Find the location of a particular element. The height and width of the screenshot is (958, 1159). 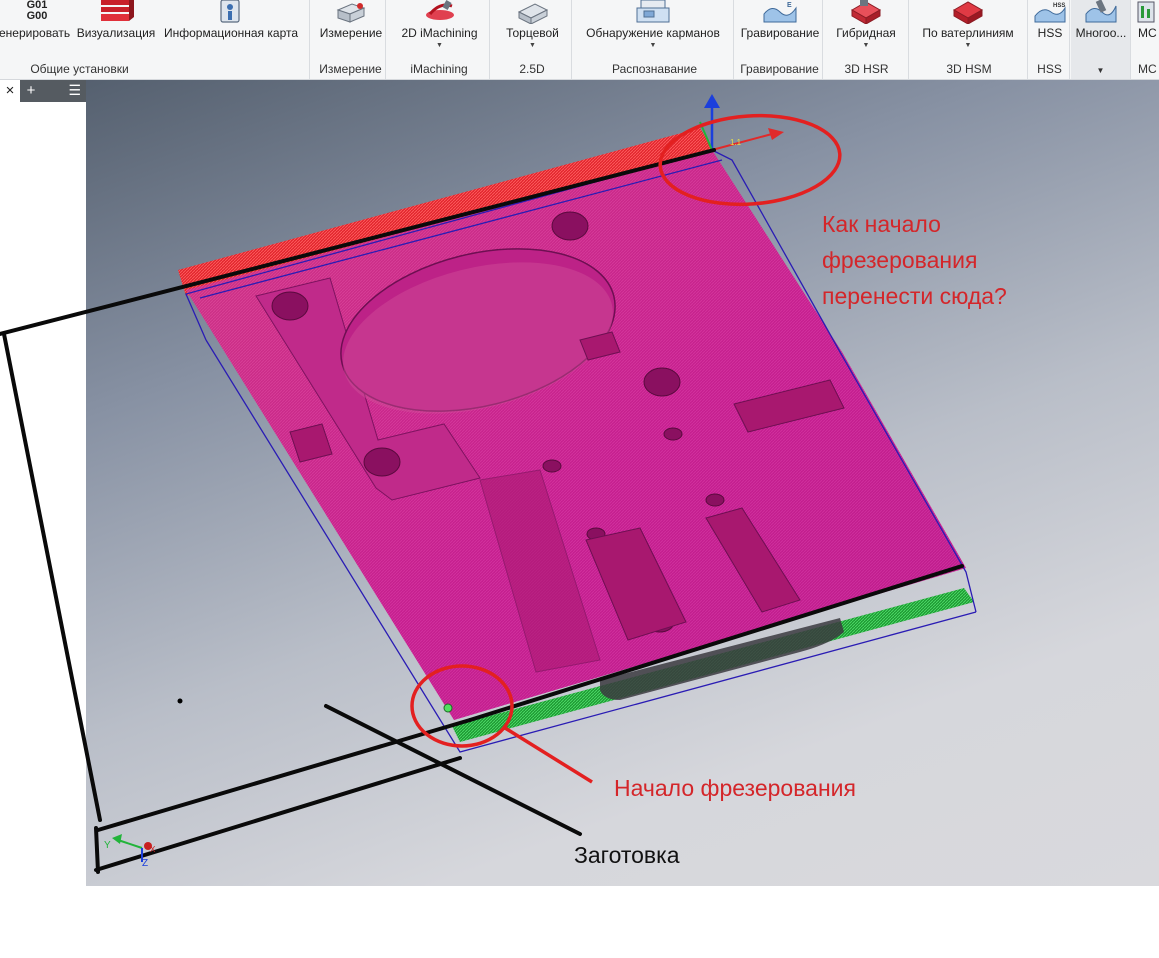

measure-icon is located at coordinates (351, 13).